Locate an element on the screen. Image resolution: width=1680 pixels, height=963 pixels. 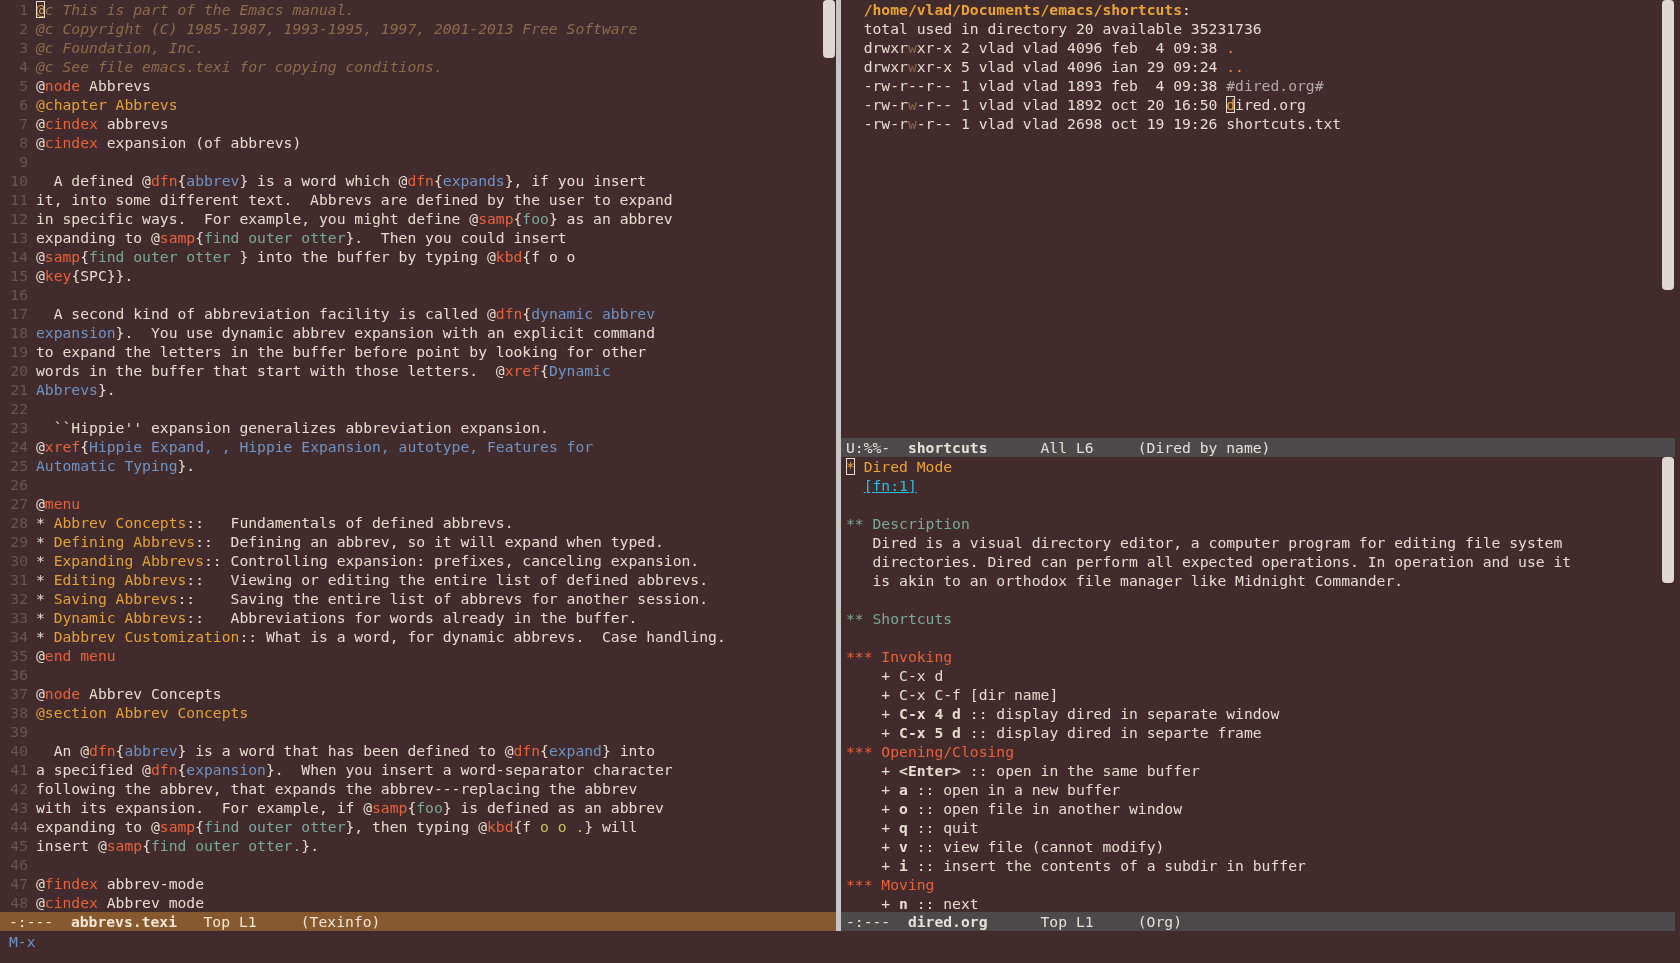
cursor-position: All L6 is located at coordinates (1067, 447).